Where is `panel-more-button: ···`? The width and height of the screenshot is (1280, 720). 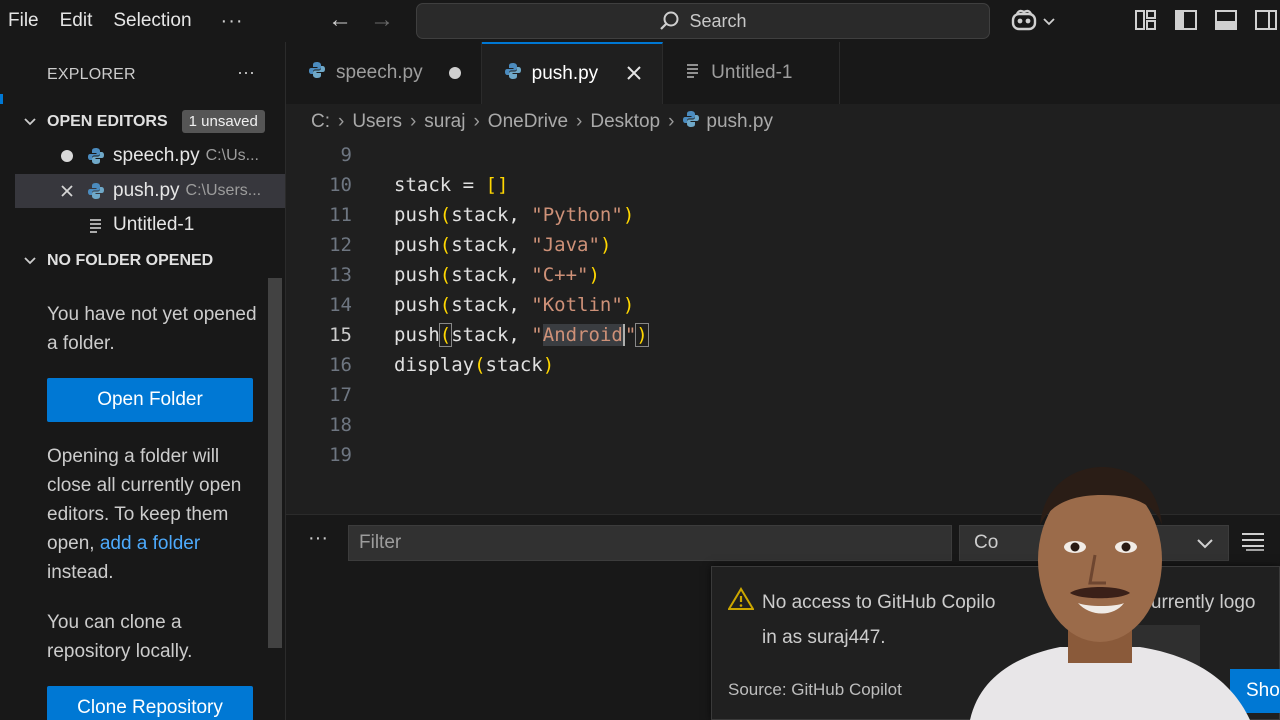
panel-more-button: ··· is located at coordinates (318, 538).